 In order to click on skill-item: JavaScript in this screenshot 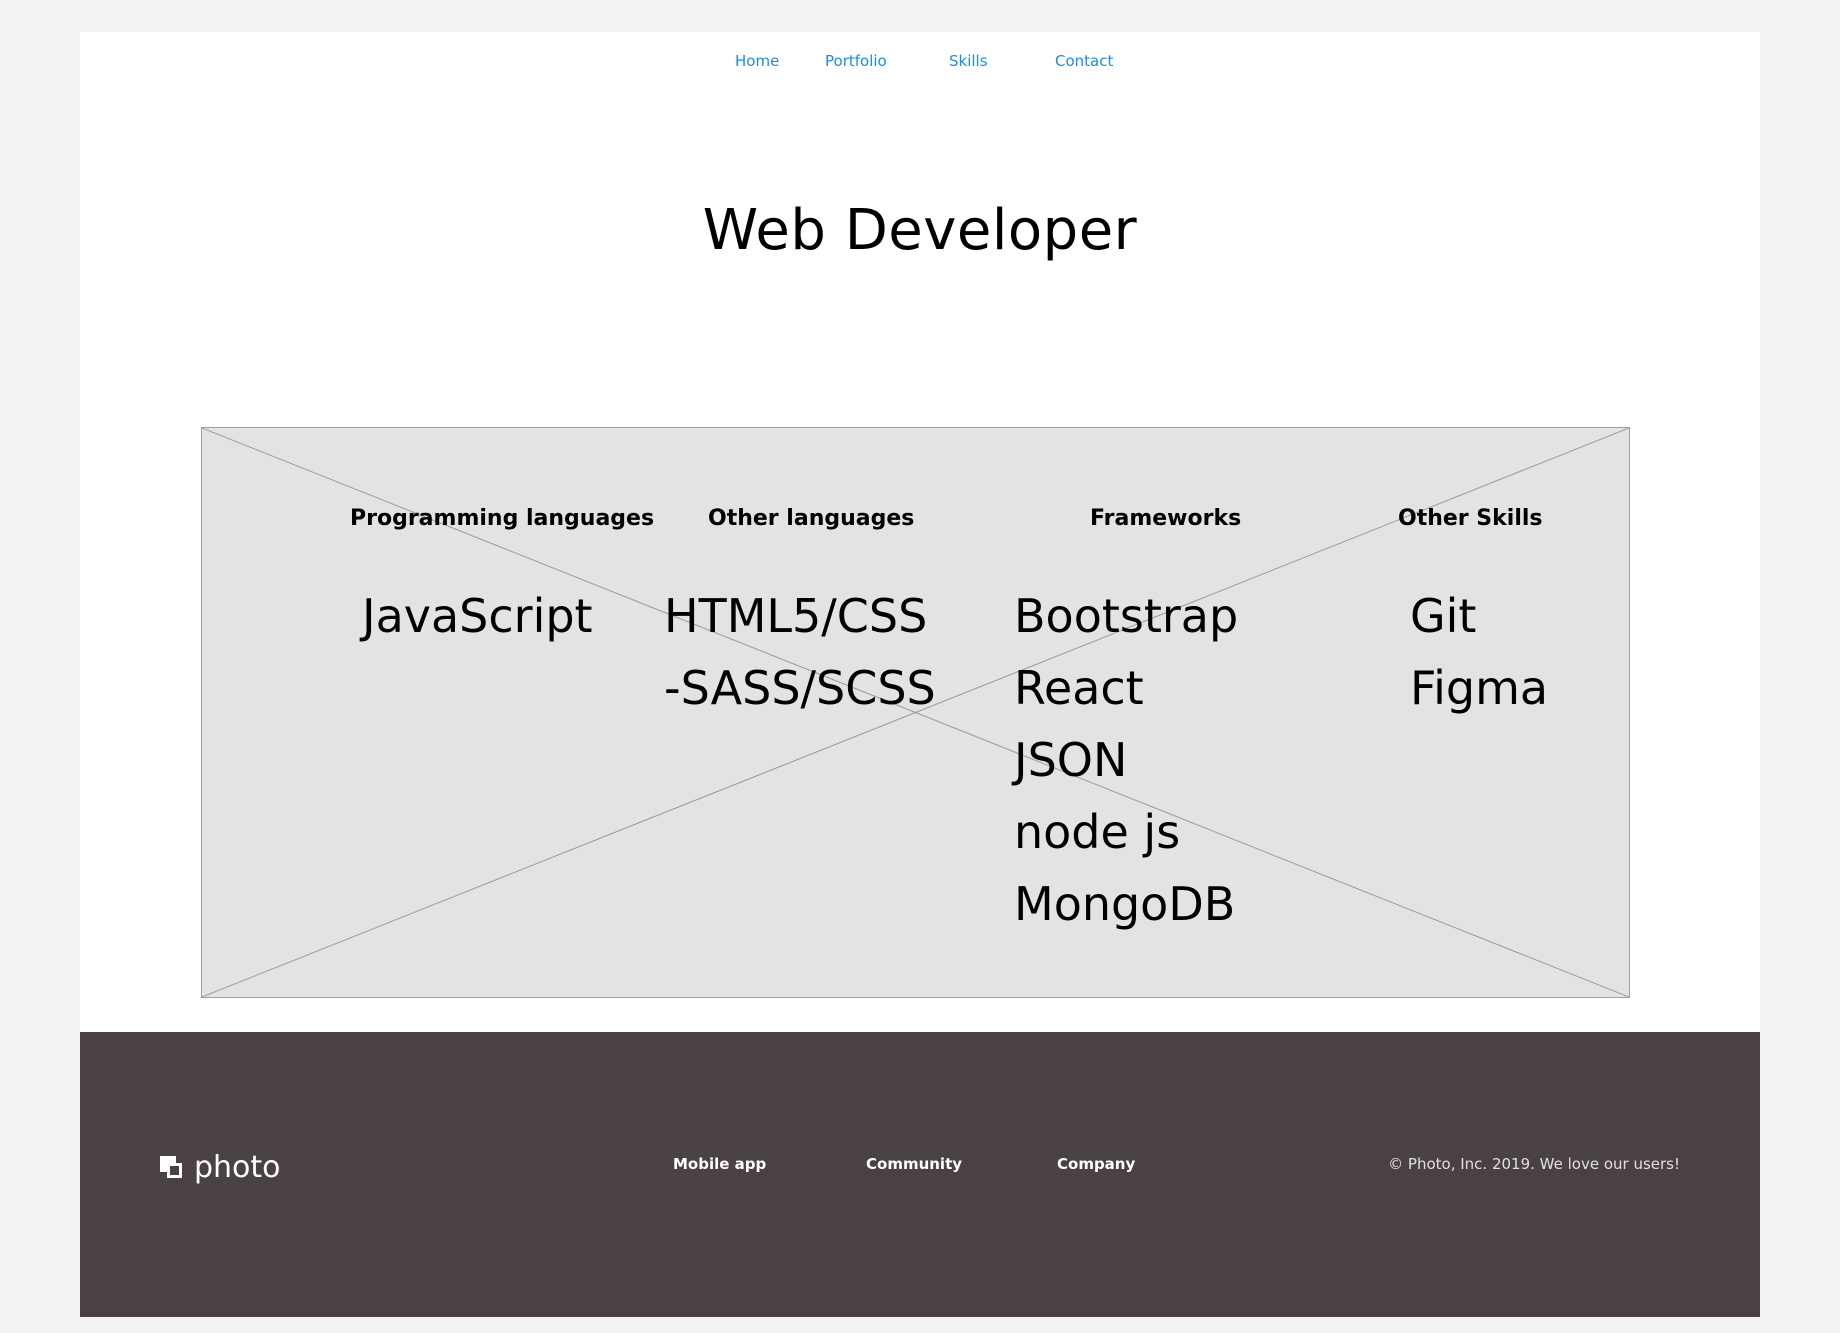, I will do `click(477, 616)`.